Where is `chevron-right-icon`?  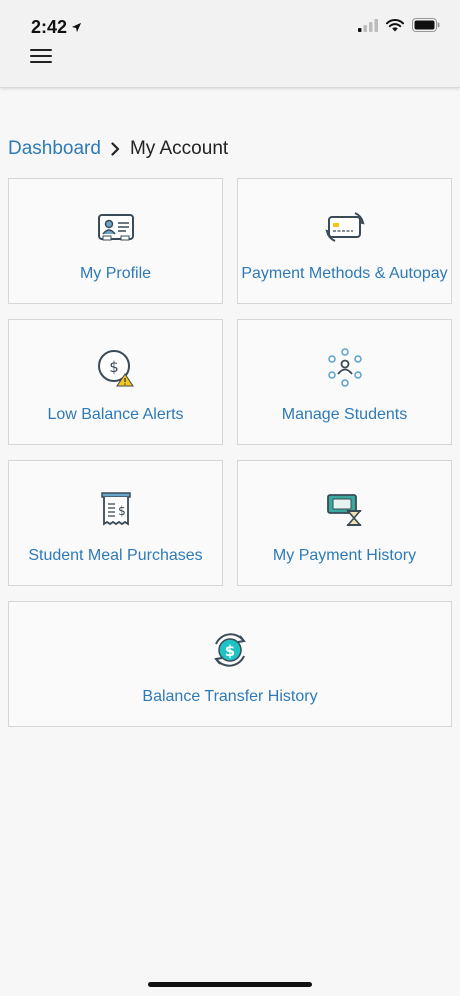
chevron-right-icon is located at coordinates (115, 149).